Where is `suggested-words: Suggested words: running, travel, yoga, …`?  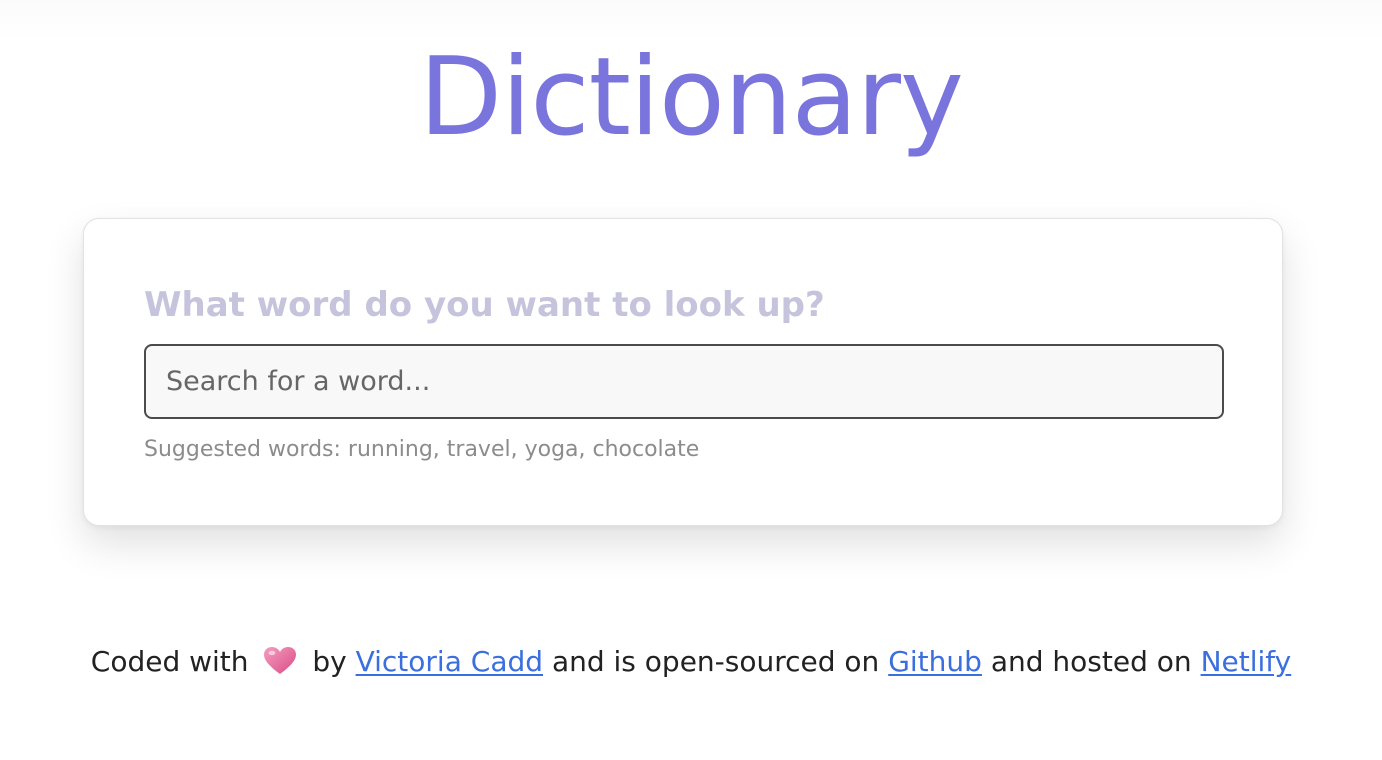
suggested-words: Suggested words: running, travel, yoga, … is located at coordinates (422, 449).